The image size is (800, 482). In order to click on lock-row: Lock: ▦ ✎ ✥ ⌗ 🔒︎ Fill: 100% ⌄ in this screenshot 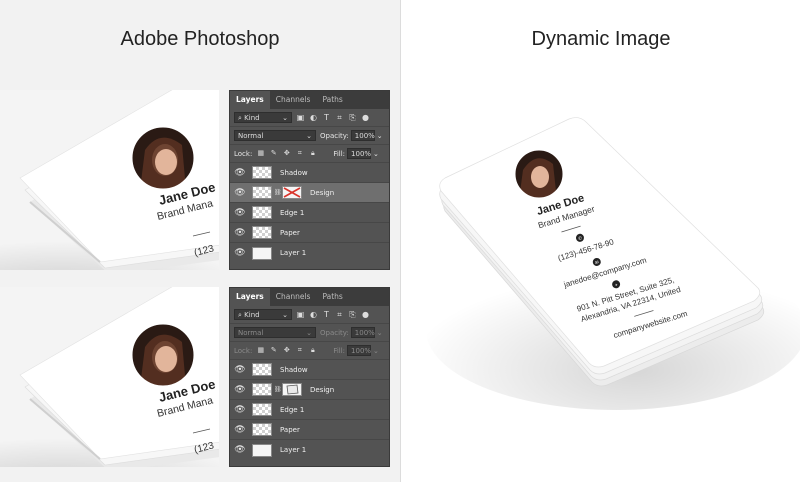, I will do `click(309, 154)`.